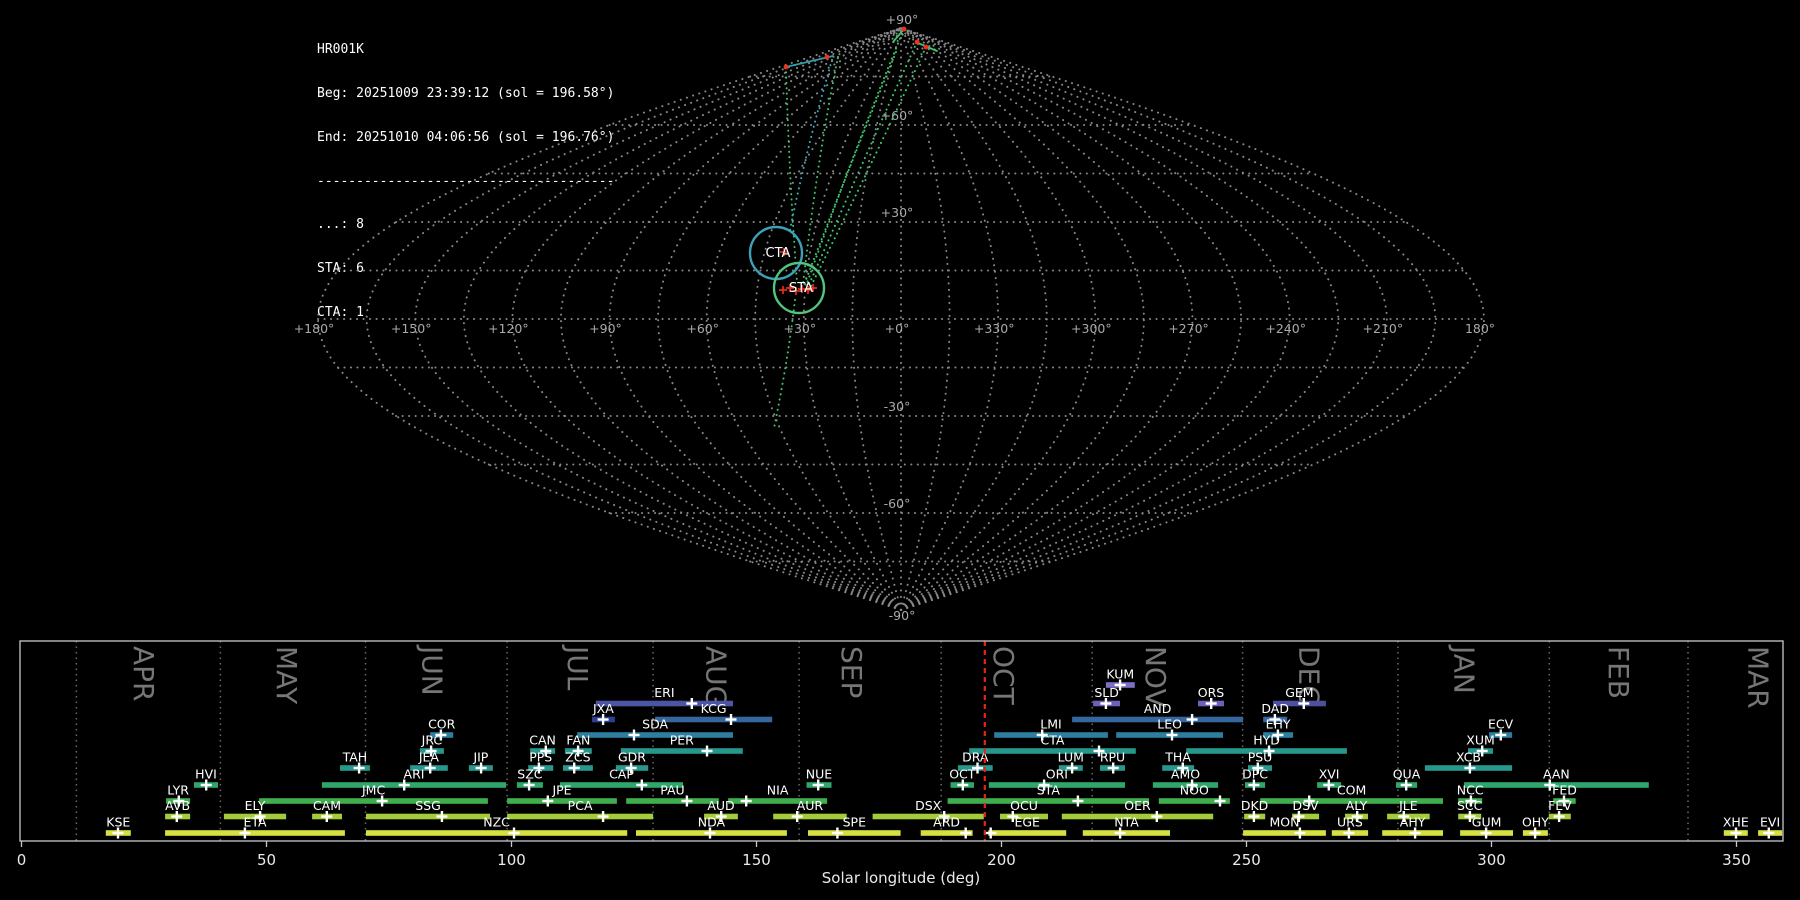 Image resolution: width=1800 pixels, height=900 pixels. Describe the element at coordinates (1470, 805) in the screenshot. I see `shower-label-scc: SCC` at that location.